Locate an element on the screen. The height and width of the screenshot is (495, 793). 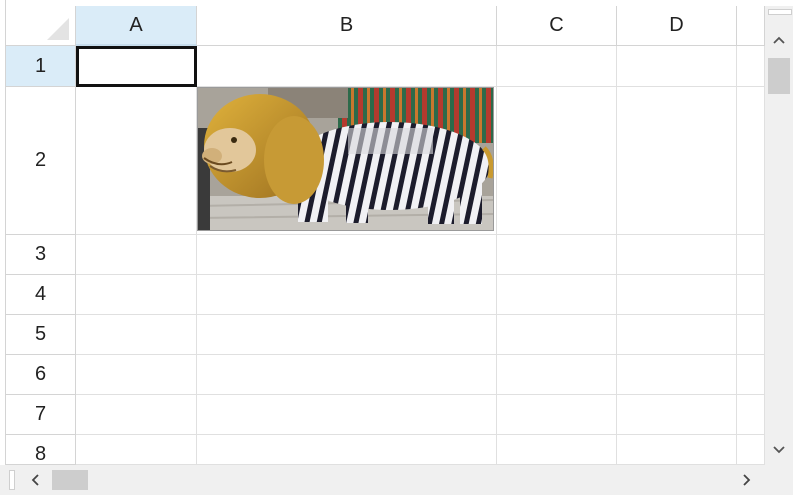
cell-c2 is located at coordinates (557, 161).